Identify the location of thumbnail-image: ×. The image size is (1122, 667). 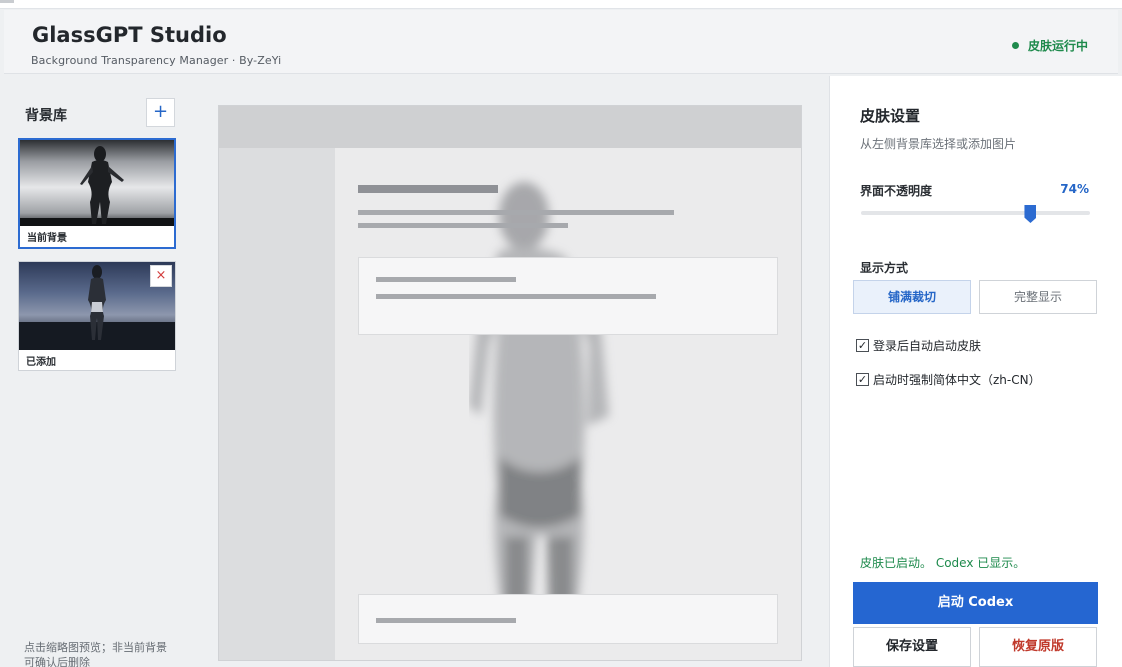
(97, 306).